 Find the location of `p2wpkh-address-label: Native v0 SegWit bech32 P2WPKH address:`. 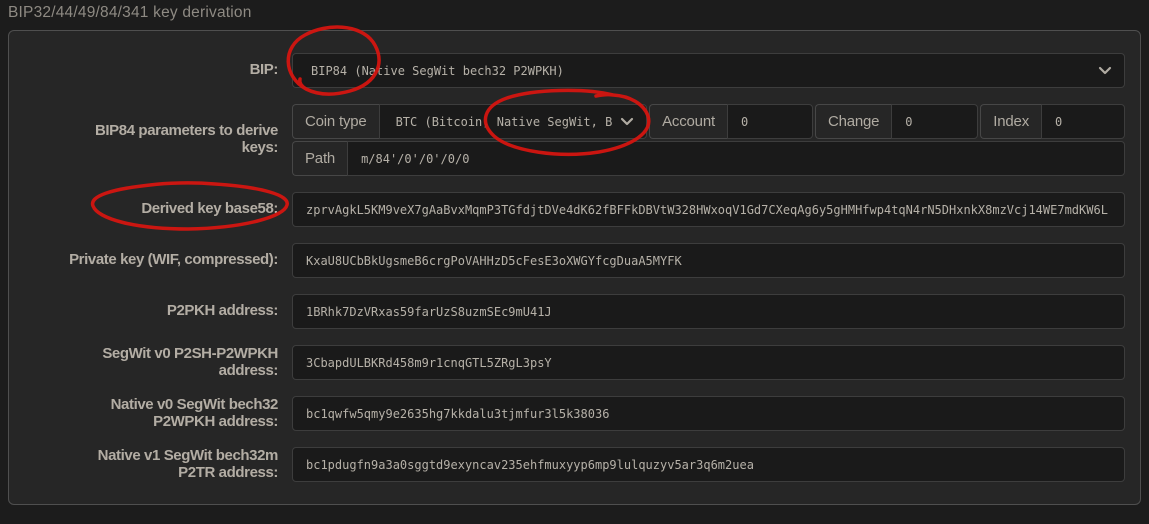

p2wpkh-address-label: Native v0 SegWit bech32 P2WPKH address: is located at coordinates (194, 412).